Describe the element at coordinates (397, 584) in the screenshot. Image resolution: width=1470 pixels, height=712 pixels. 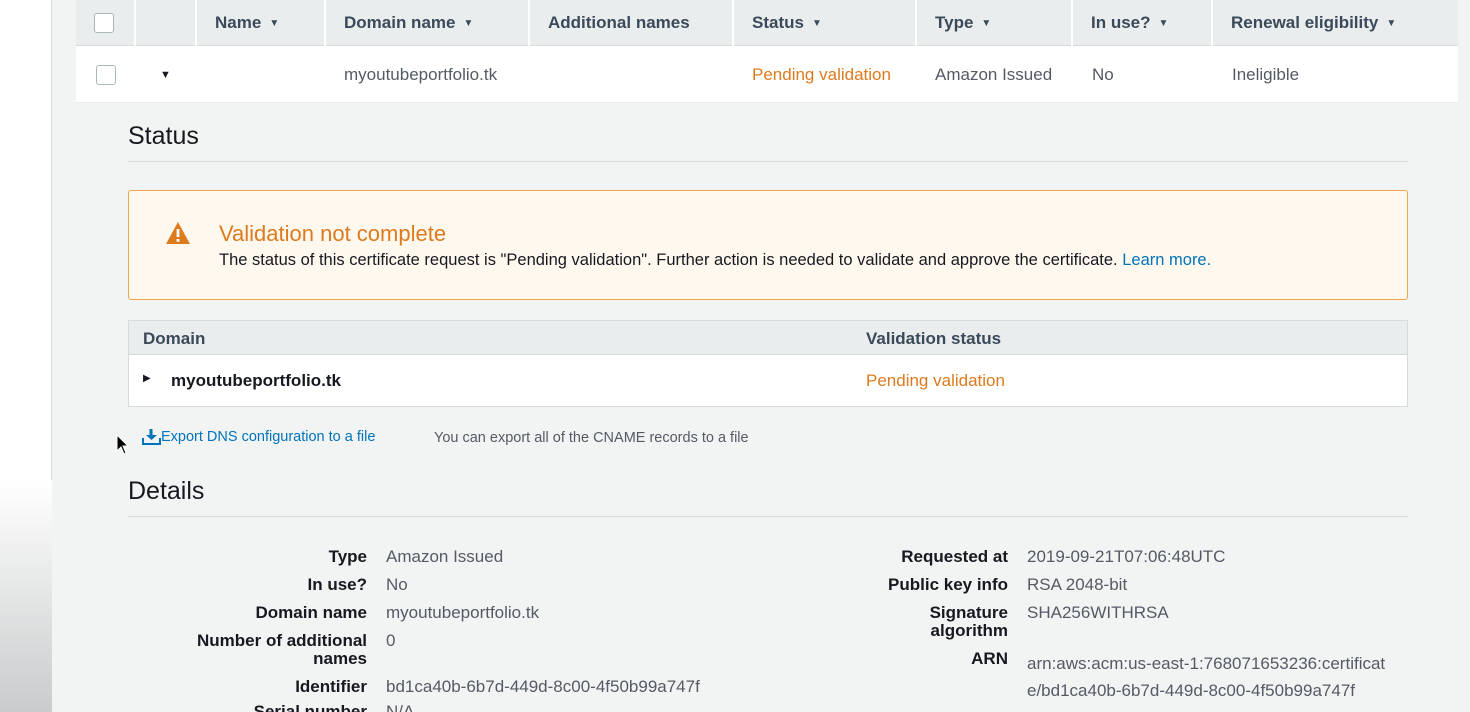
I see `detail-value-in-use: No` at that location.